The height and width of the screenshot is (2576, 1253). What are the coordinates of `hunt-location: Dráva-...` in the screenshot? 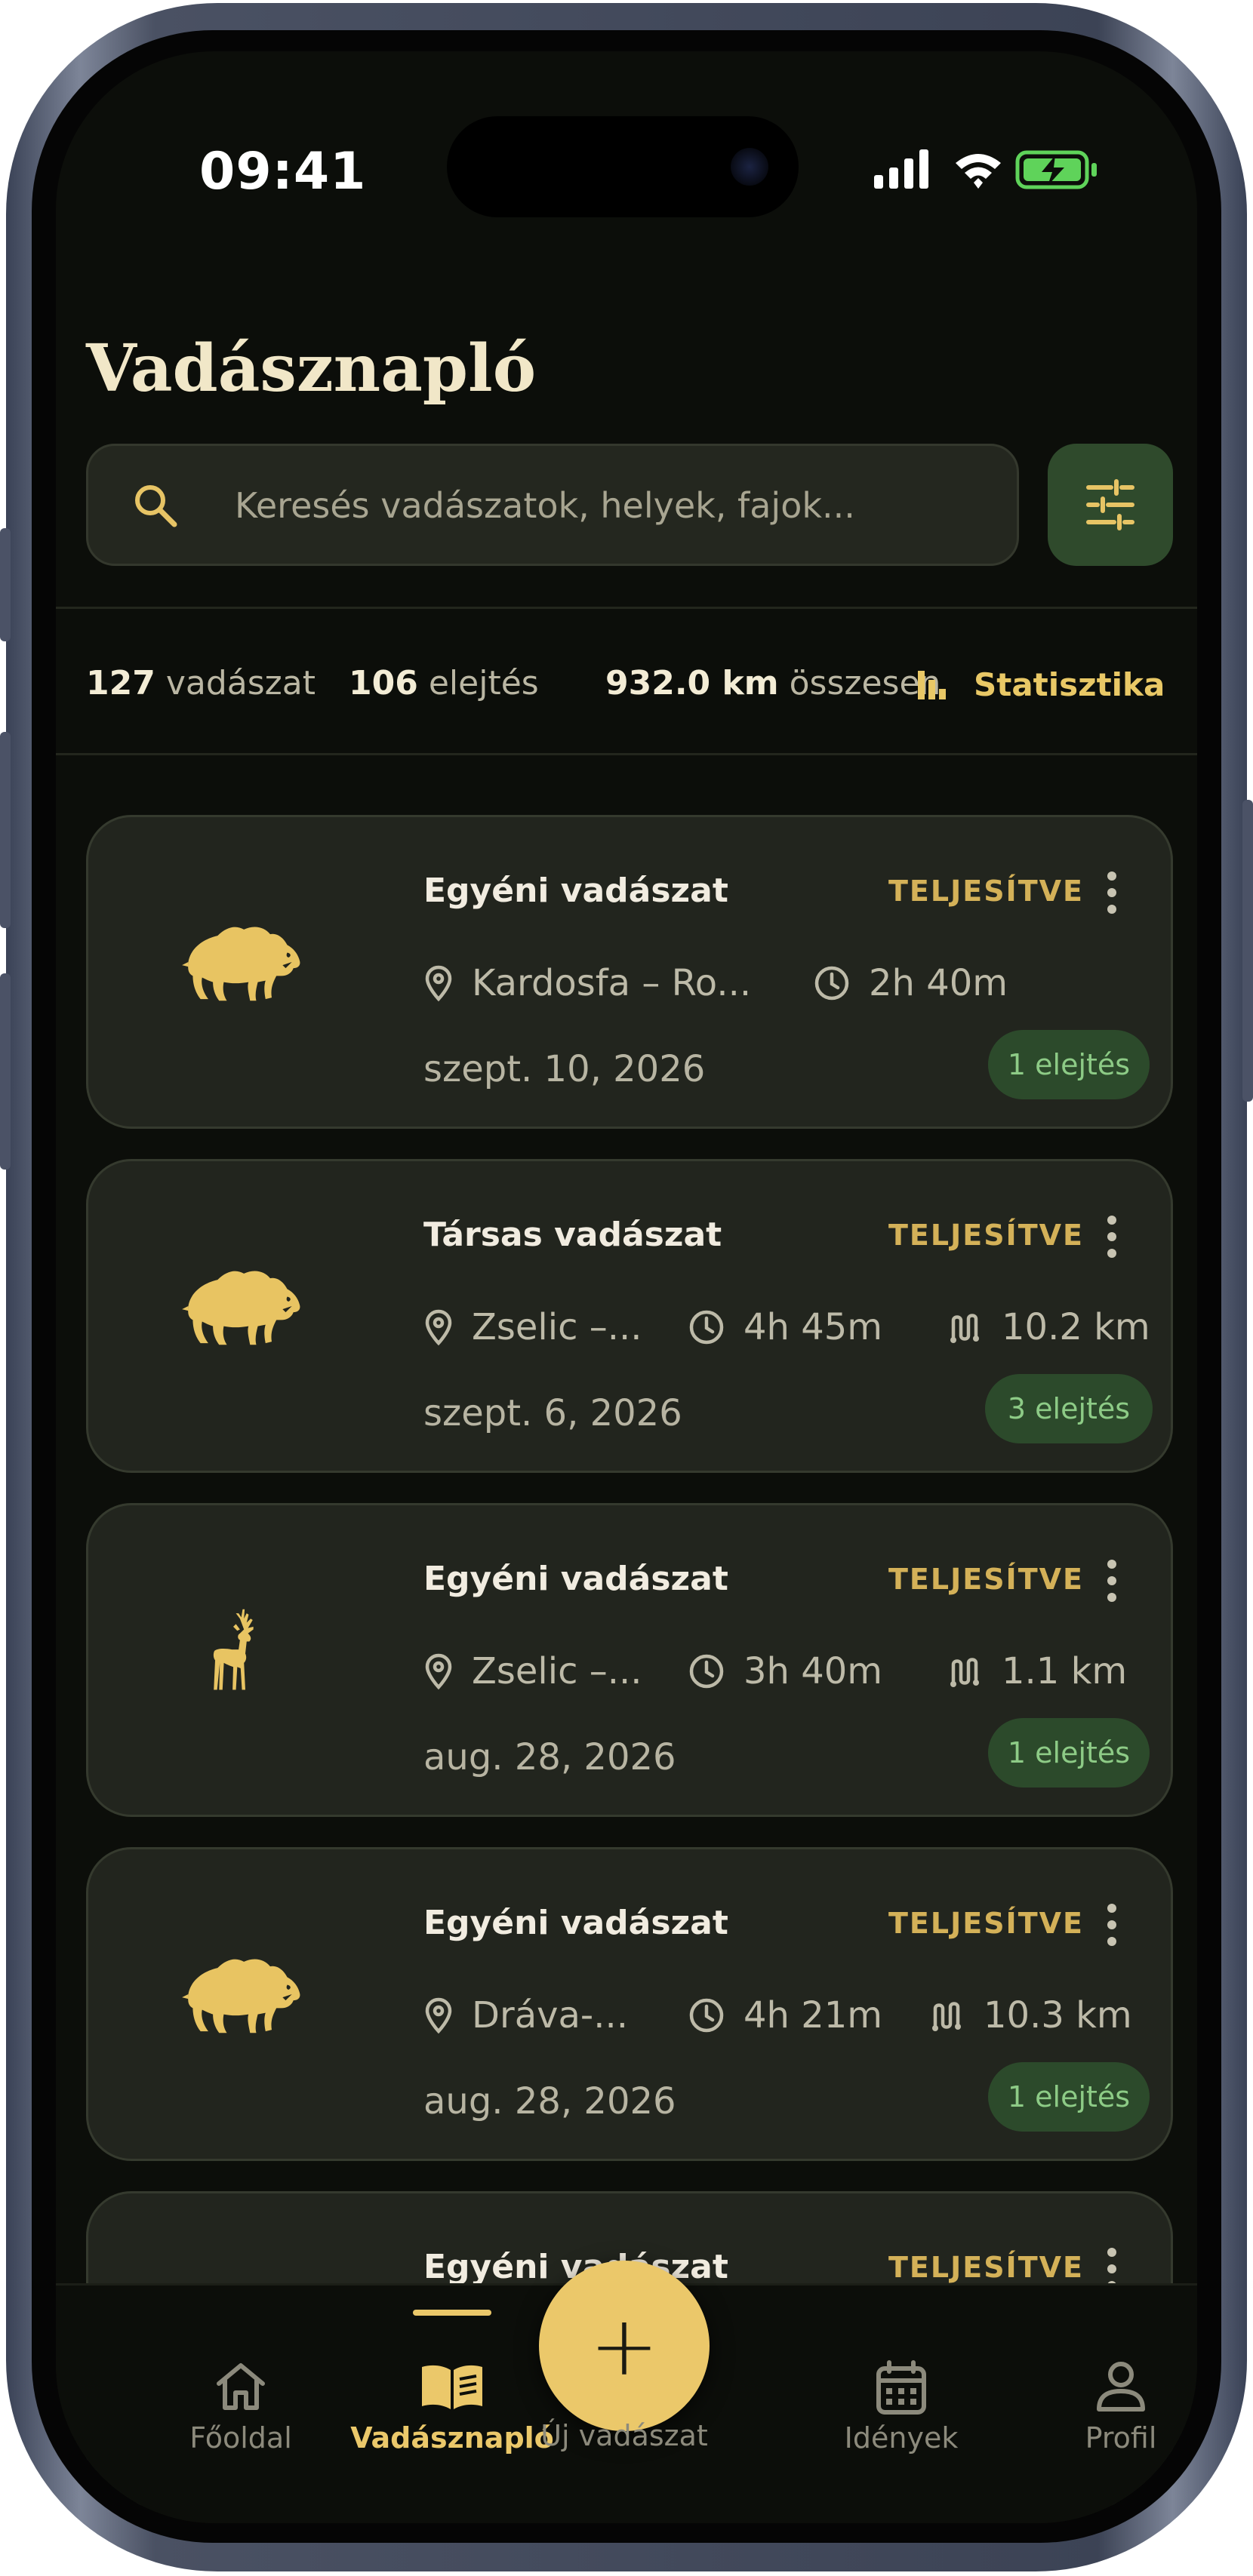 It's located at (525, 2015).